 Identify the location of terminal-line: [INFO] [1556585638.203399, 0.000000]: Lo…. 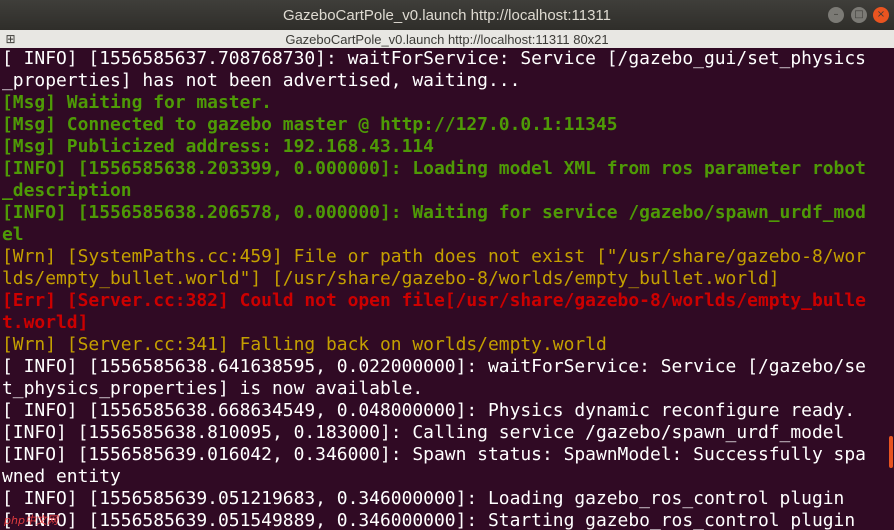
(434, 168).